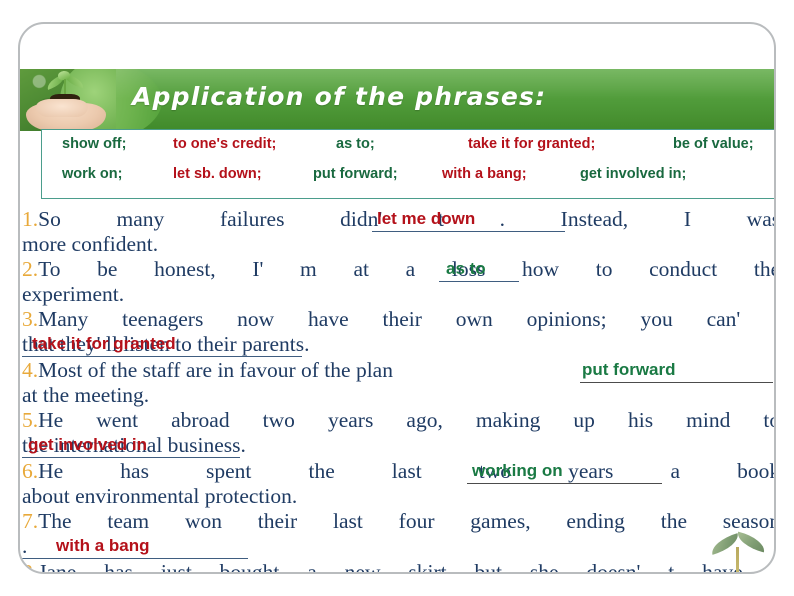 The image size is (794, 596). Describe the element at coordinates (355, 174) in the screenshot. I see `phrase-item: put forward;` at that location.